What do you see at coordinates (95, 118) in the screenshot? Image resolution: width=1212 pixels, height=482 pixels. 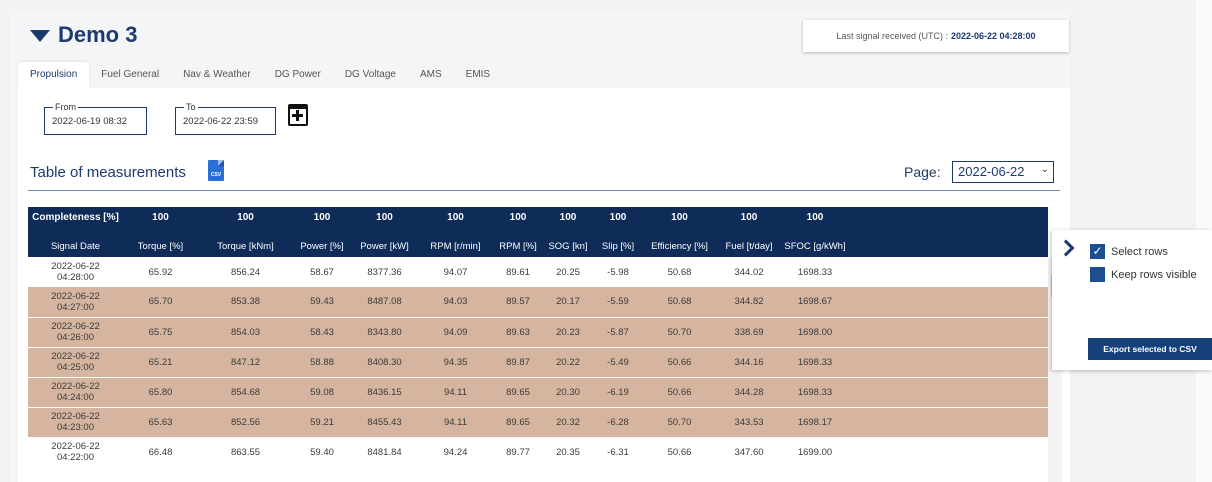 I see `from-date-field: From 2022-06-19 08:32` at bounding box center [95, 118].